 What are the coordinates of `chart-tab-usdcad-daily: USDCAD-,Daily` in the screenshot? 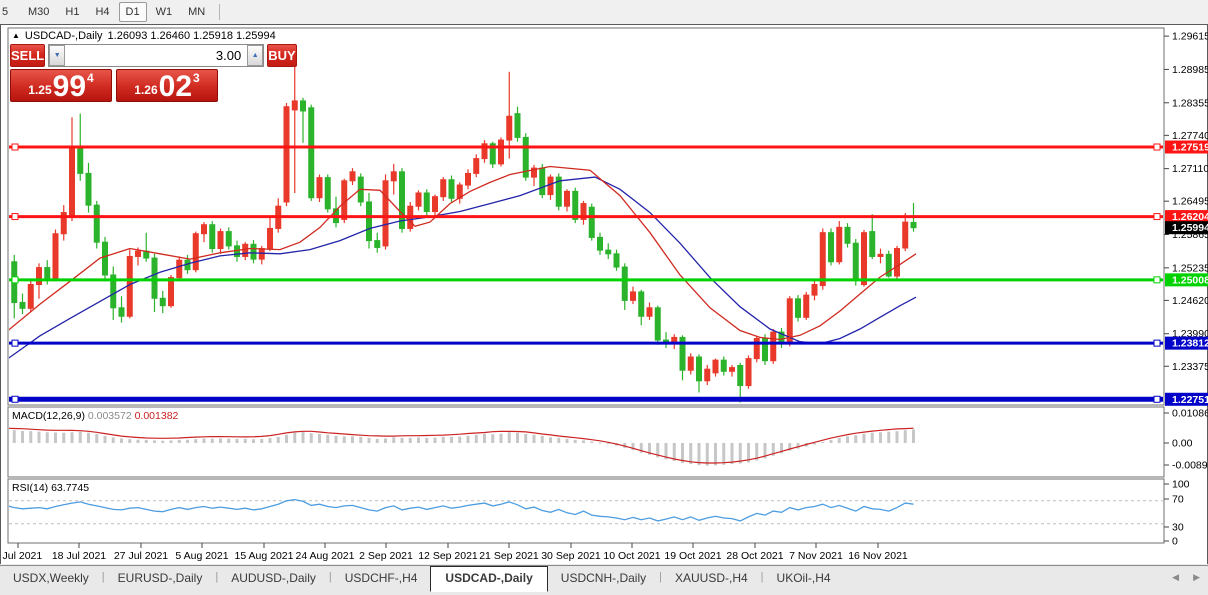 It's located at (489, 579).